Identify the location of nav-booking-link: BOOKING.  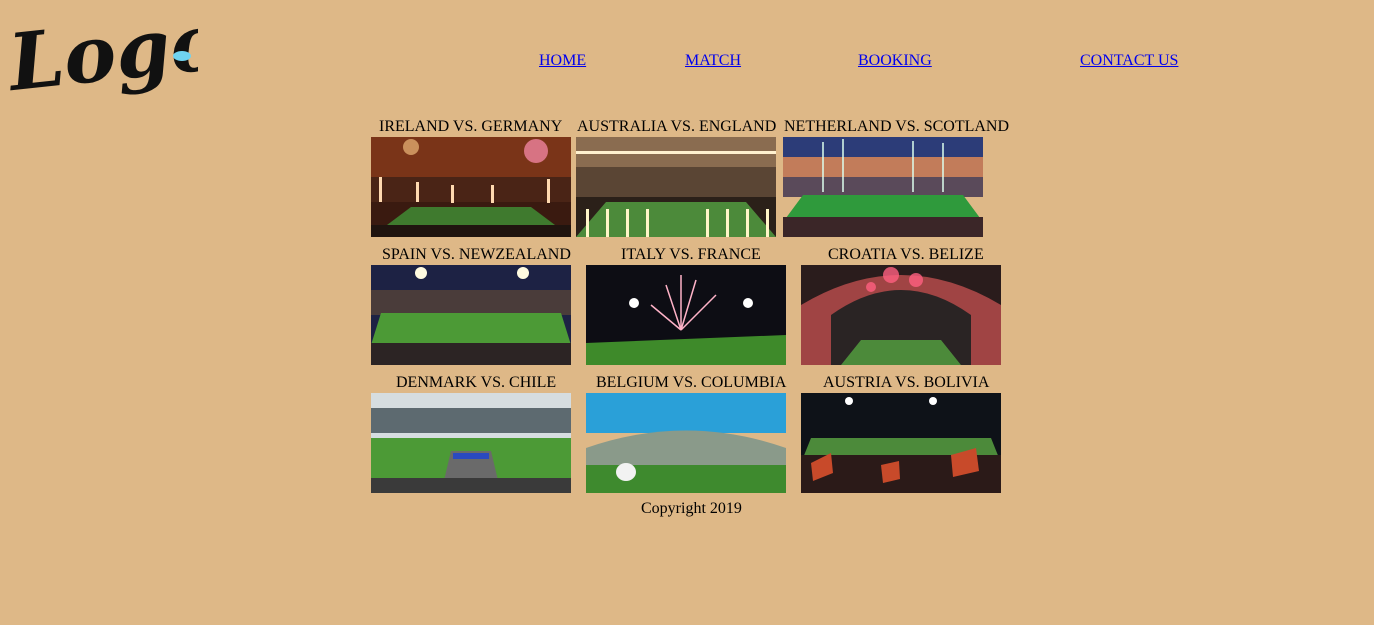
(895, 61).